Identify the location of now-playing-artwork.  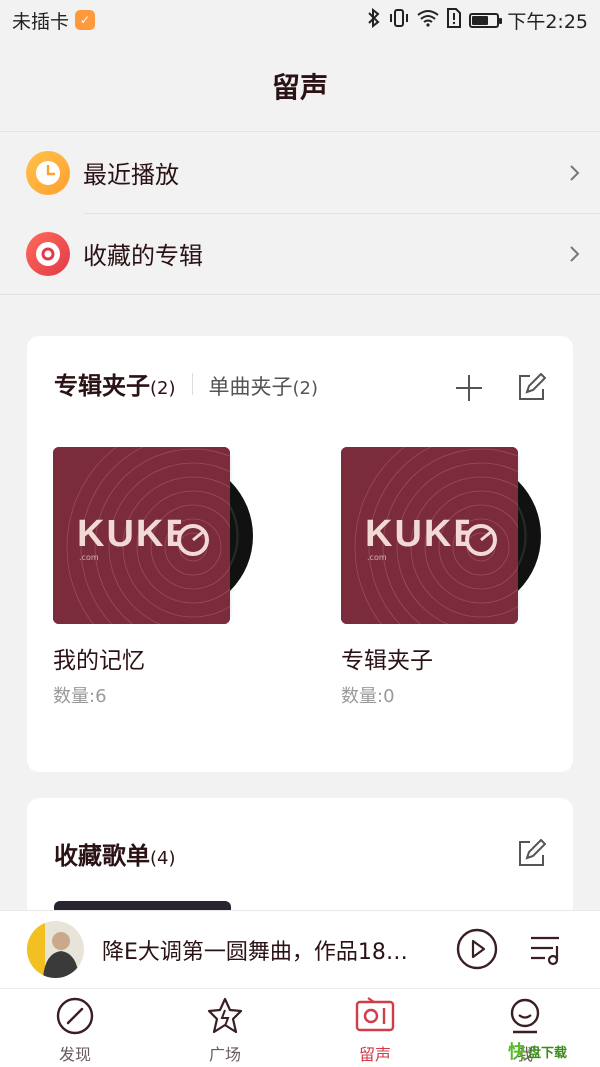
(55, 949).